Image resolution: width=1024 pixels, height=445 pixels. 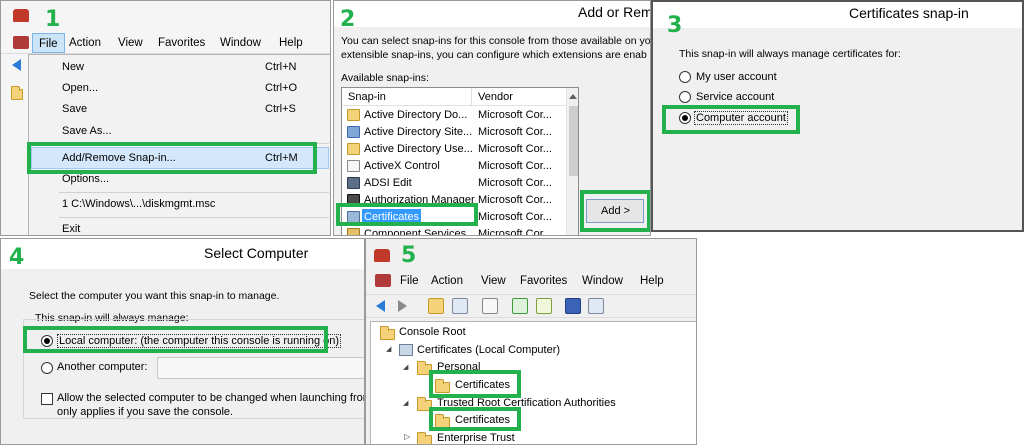 I want to click on highlight-add-remove, so click(x=172, y=158).